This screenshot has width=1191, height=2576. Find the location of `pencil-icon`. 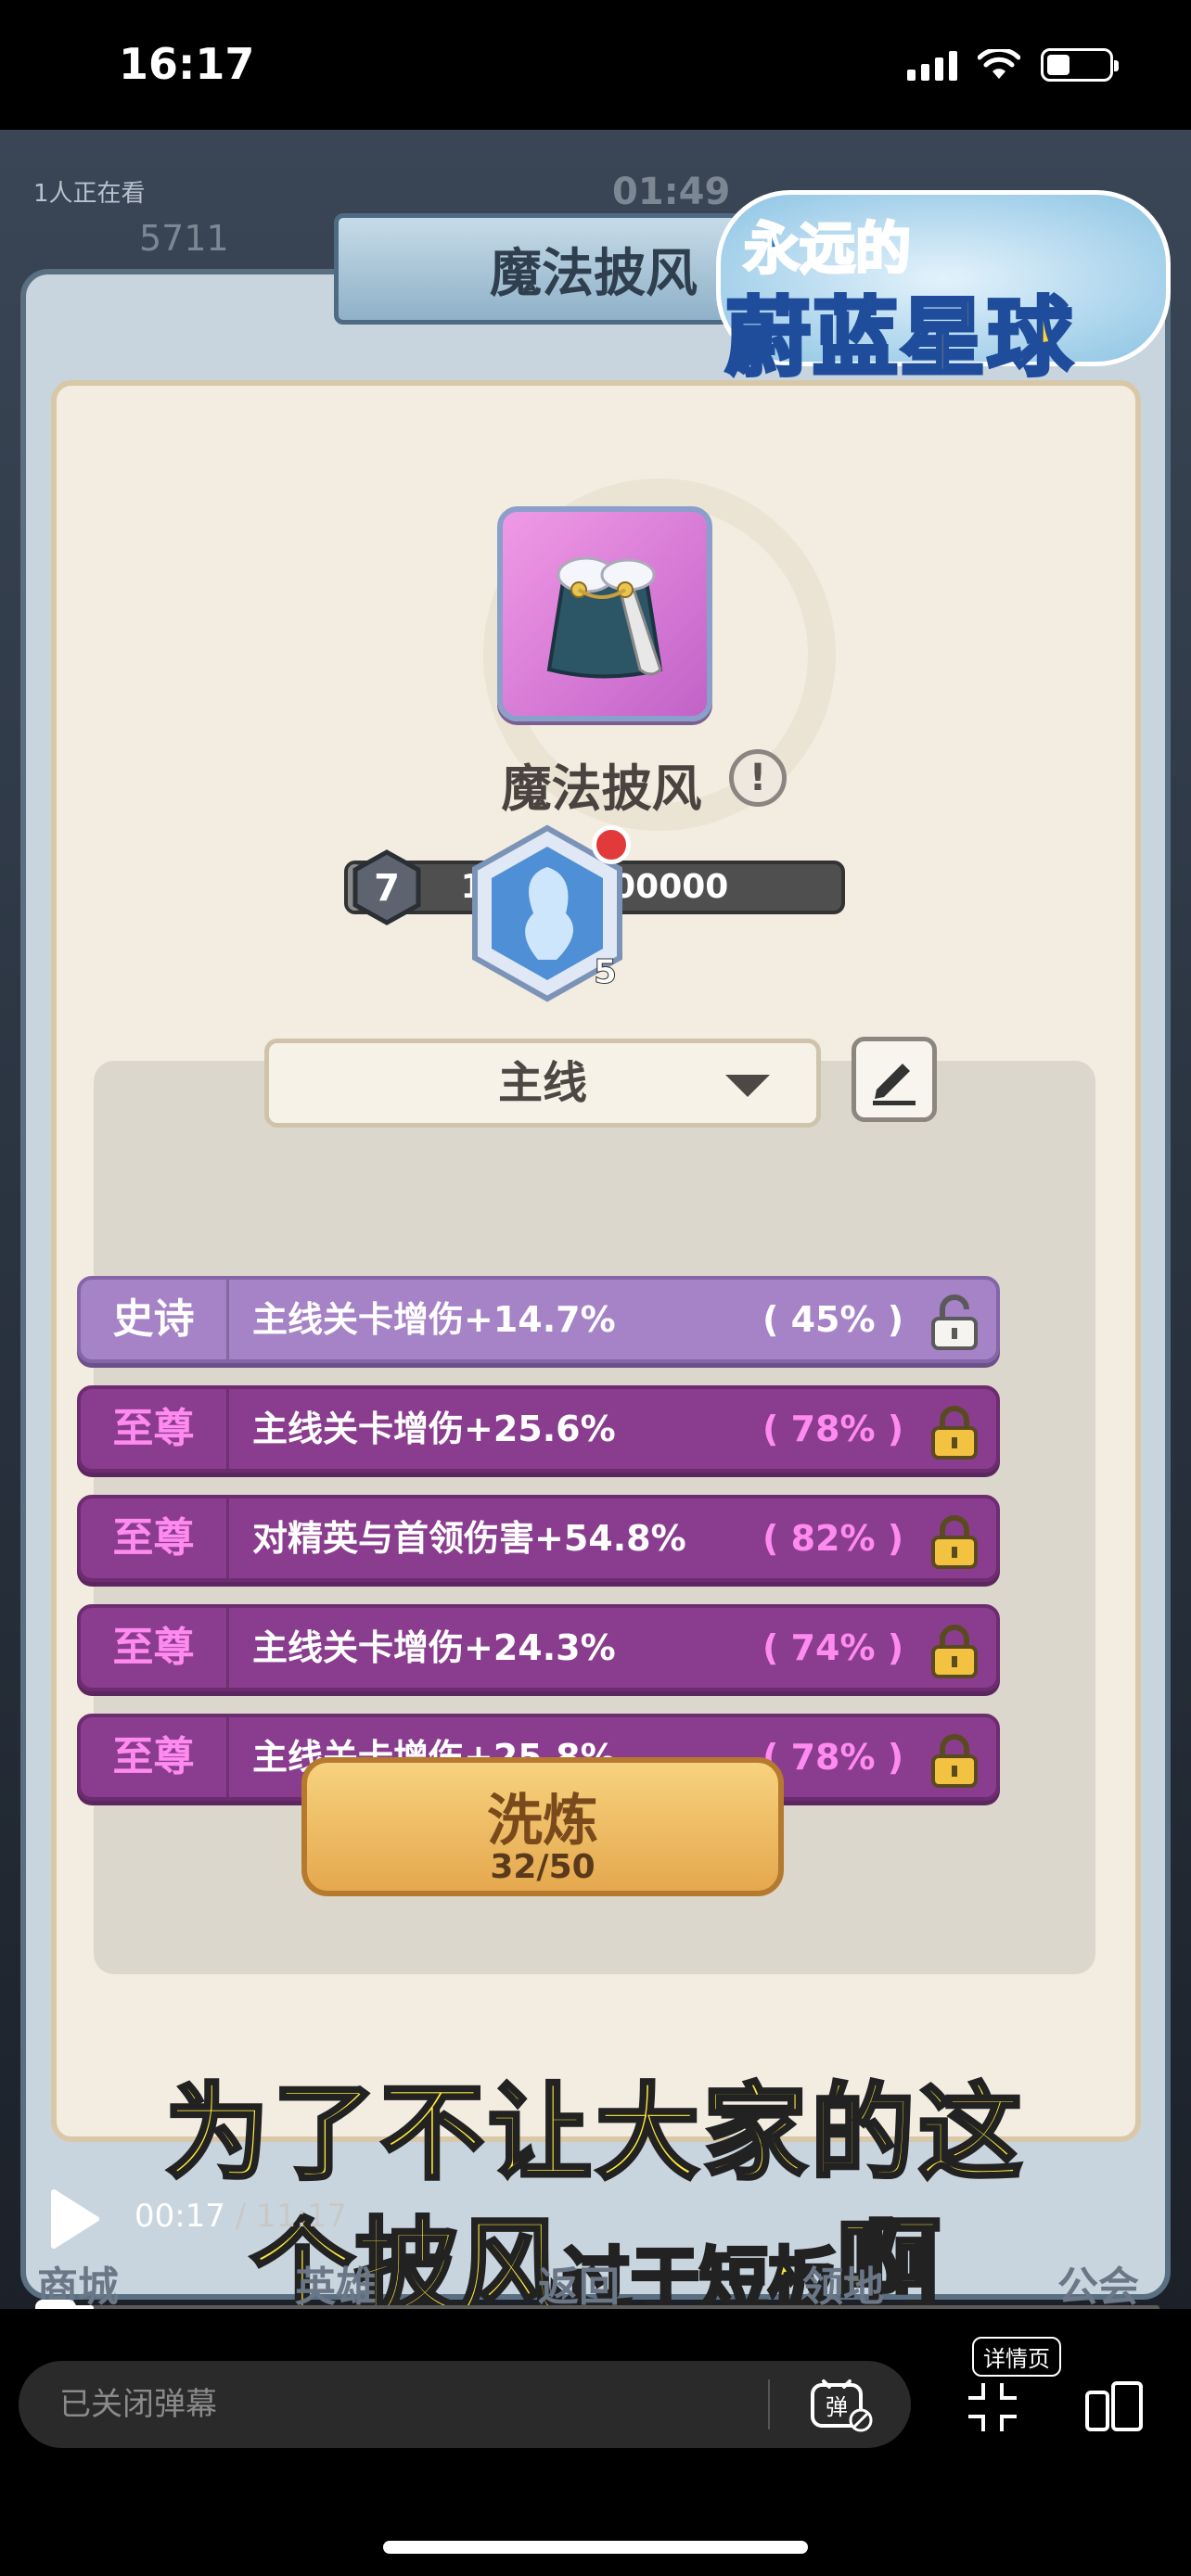

pencil-icon is located at coordinates (894, 1084).